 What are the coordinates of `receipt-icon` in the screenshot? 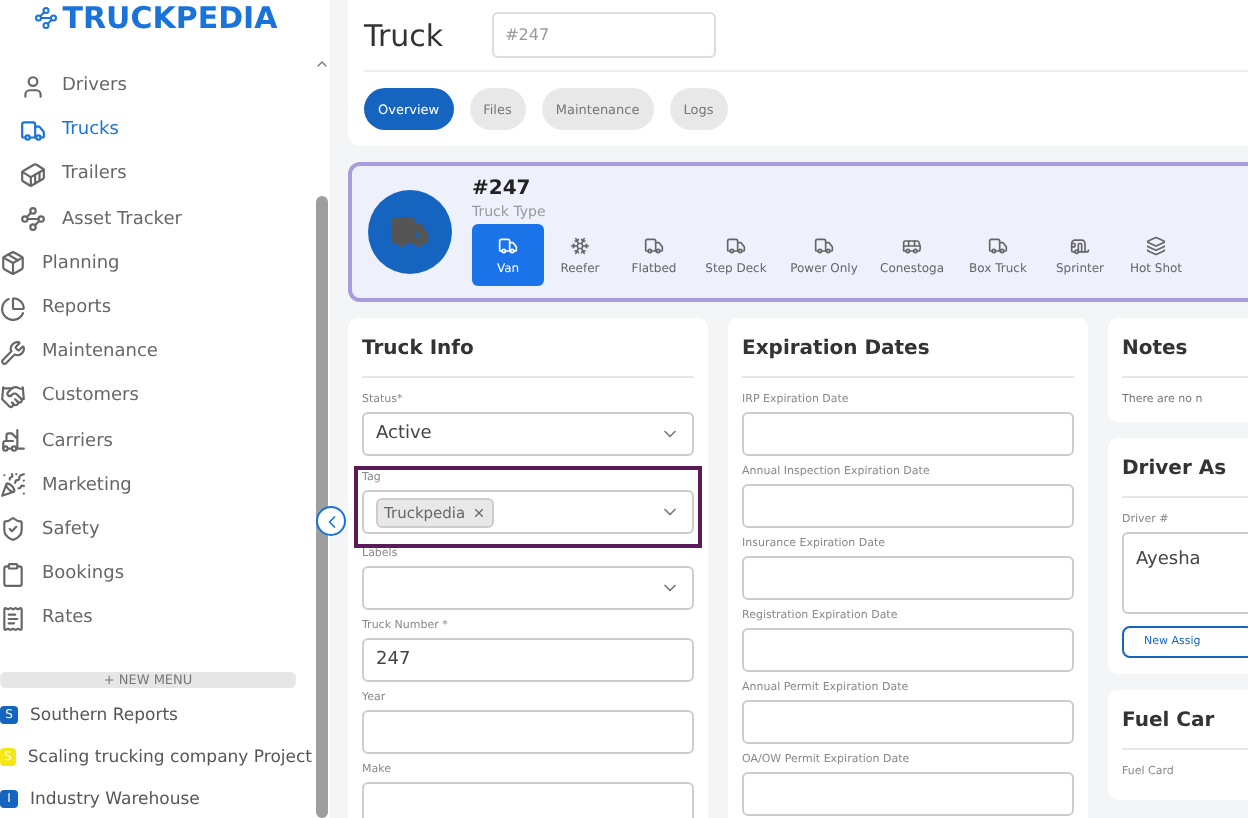 It's located at (13, 618).